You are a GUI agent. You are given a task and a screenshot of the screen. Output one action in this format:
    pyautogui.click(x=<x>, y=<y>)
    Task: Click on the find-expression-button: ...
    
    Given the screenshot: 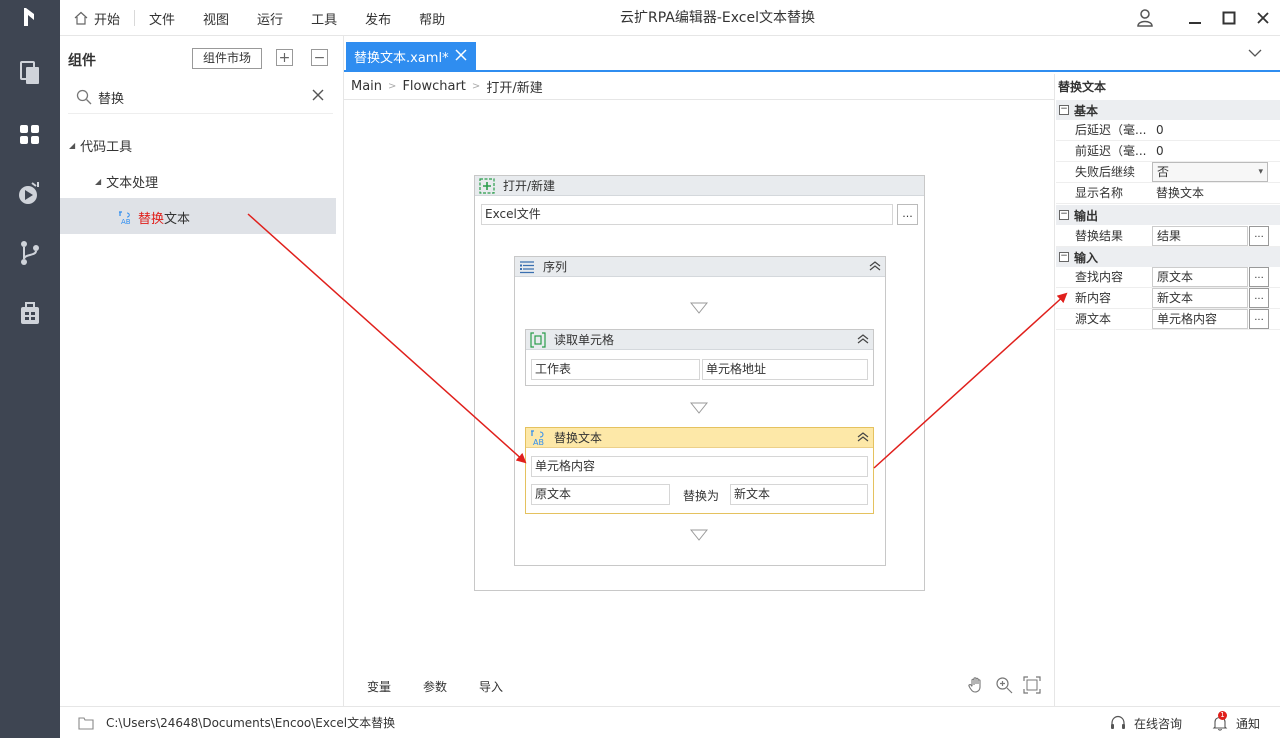 What is the action you would take?
    pyautogui.click(x=1259, y=277)
    